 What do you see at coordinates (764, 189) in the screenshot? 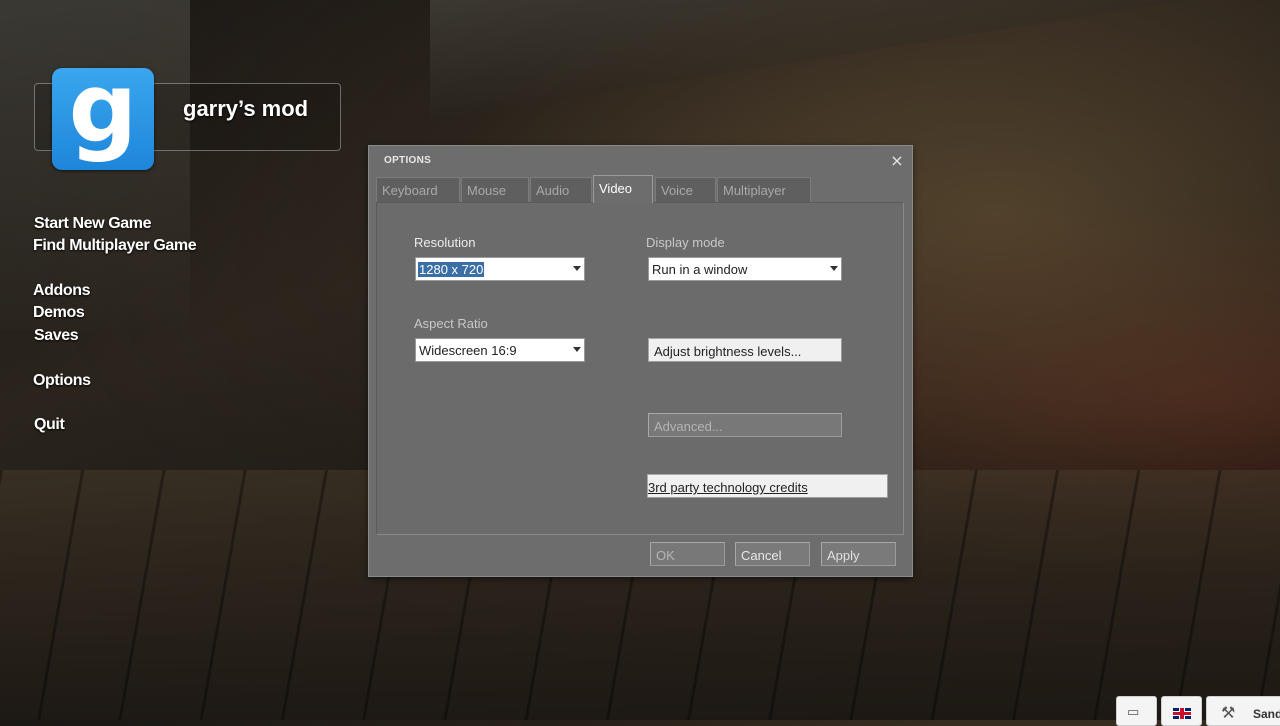
I see `tab-multiplayer: Multiplayer` at bounding box center [764, 189].